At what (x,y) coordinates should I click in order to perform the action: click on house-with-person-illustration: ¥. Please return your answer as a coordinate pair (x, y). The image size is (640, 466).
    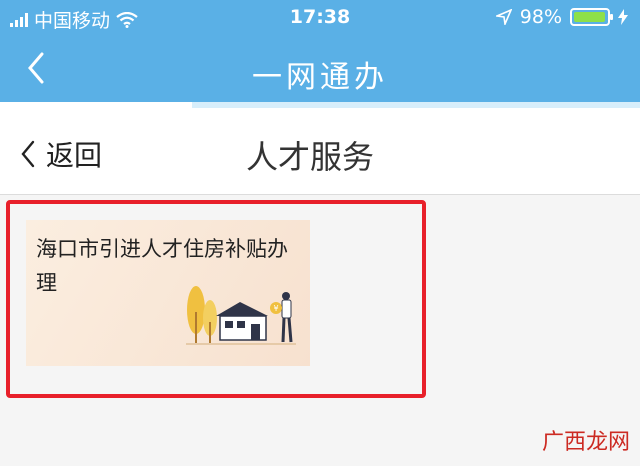
    Looking at the image, I should click on (241, 315).